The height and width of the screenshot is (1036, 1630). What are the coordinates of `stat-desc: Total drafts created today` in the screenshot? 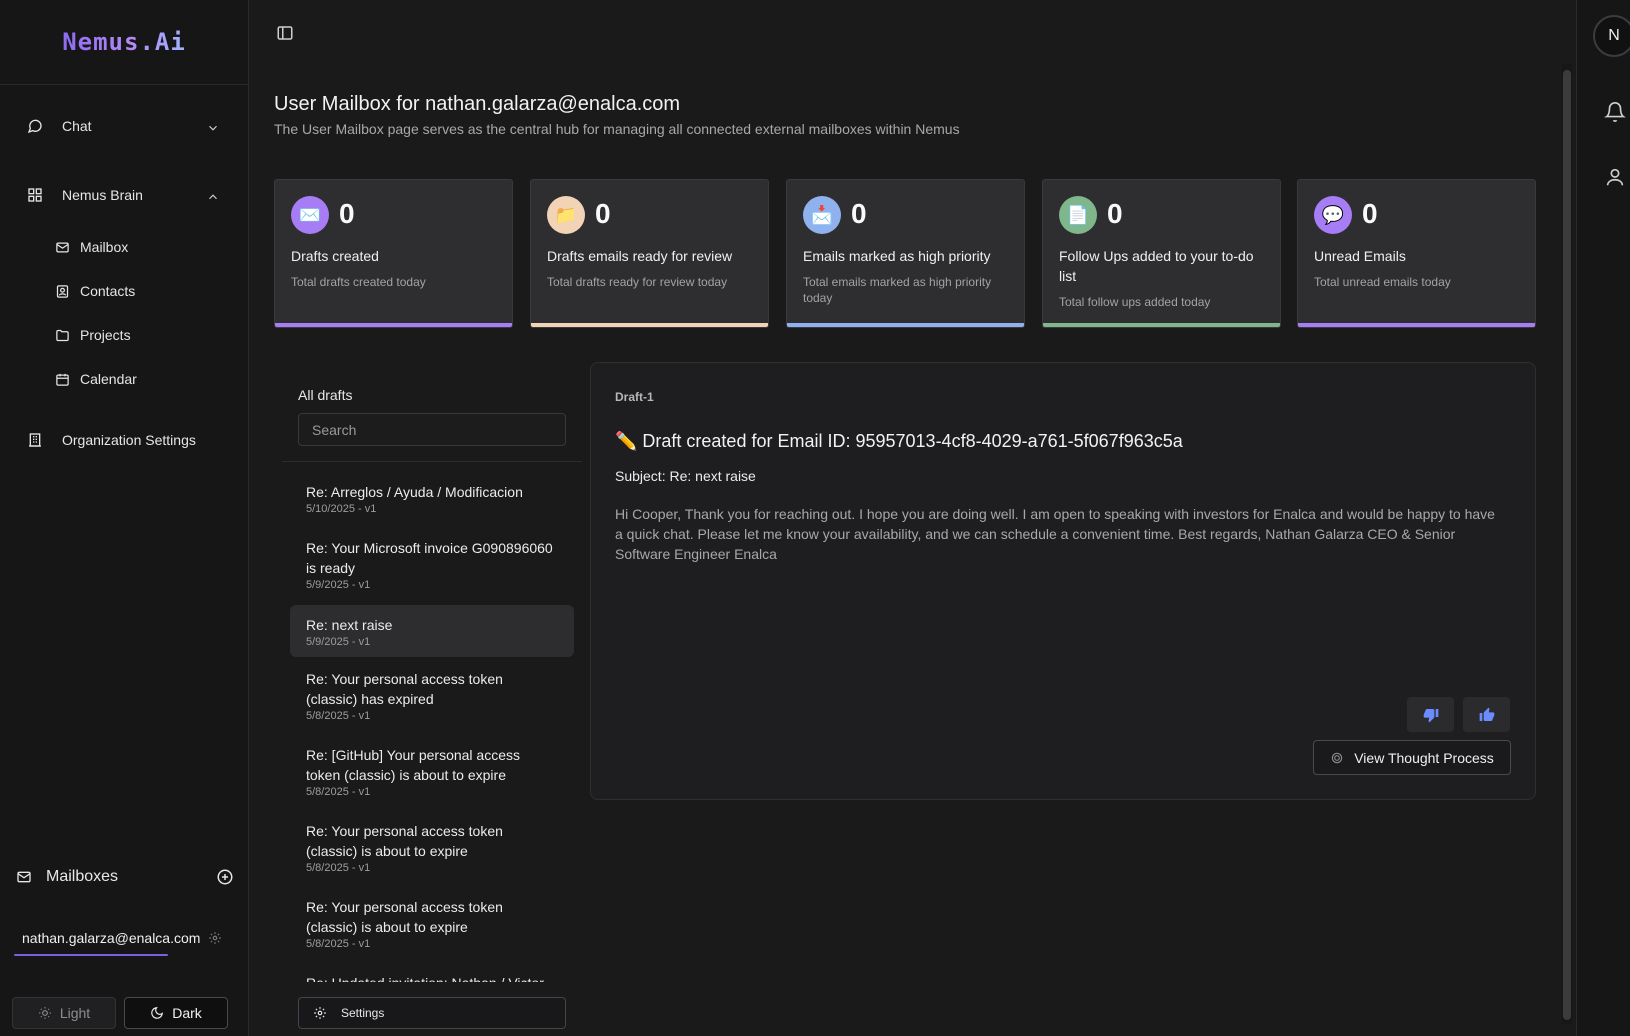 It's located at (358, 282).